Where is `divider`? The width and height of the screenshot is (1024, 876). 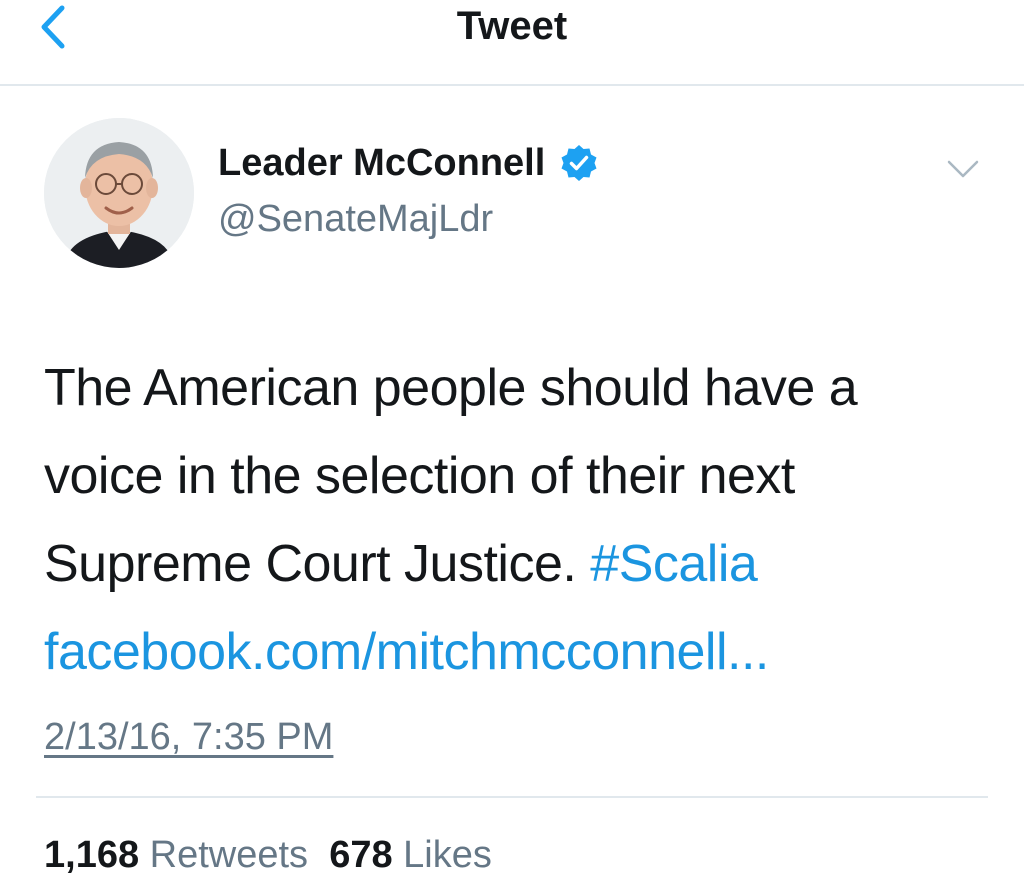
divider is located at coordinates (512, 797).